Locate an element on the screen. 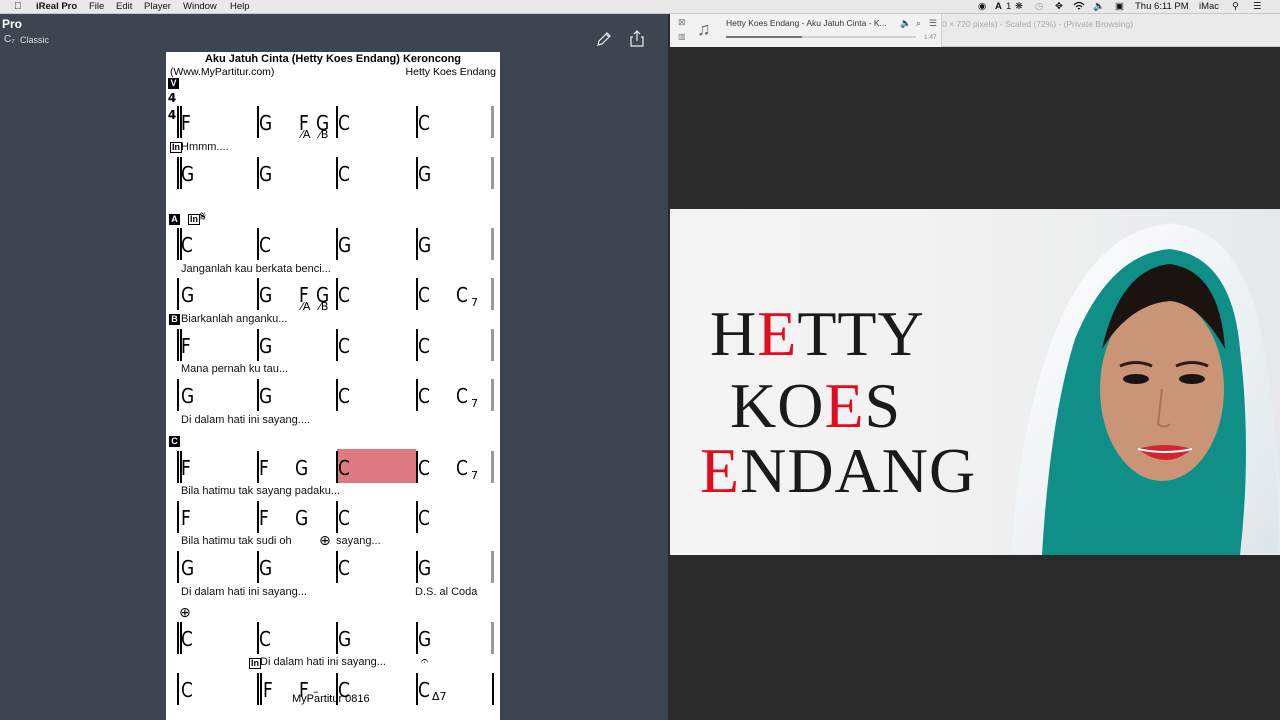 The height and width of the screenshot is (720, 1280). menu-help: Help is located at coordinates (240, 6).